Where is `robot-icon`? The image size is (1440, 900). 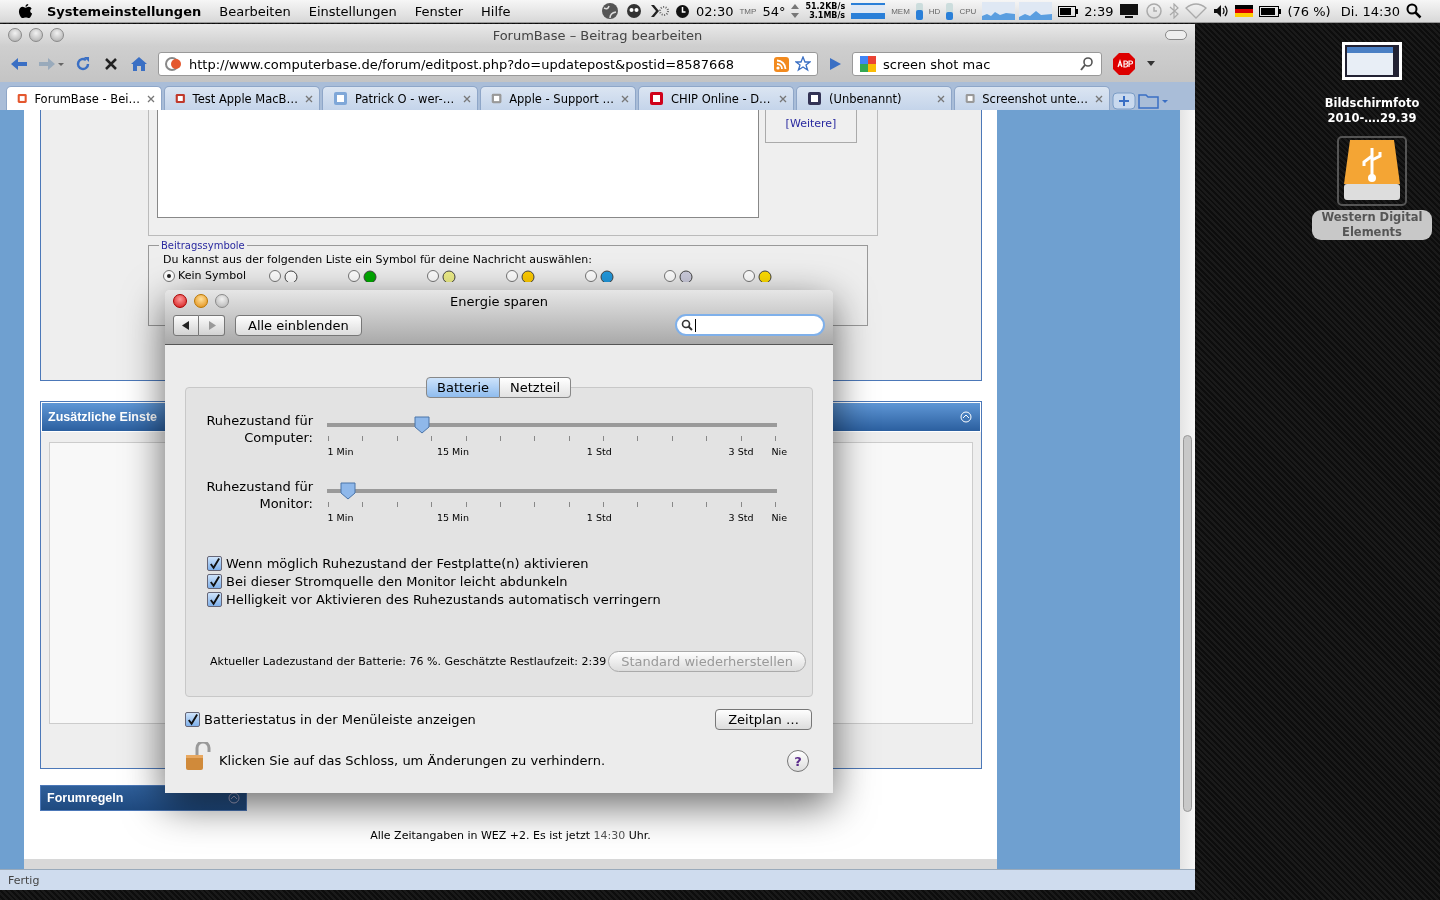 robot-icon is located at coordinates (634, 11).